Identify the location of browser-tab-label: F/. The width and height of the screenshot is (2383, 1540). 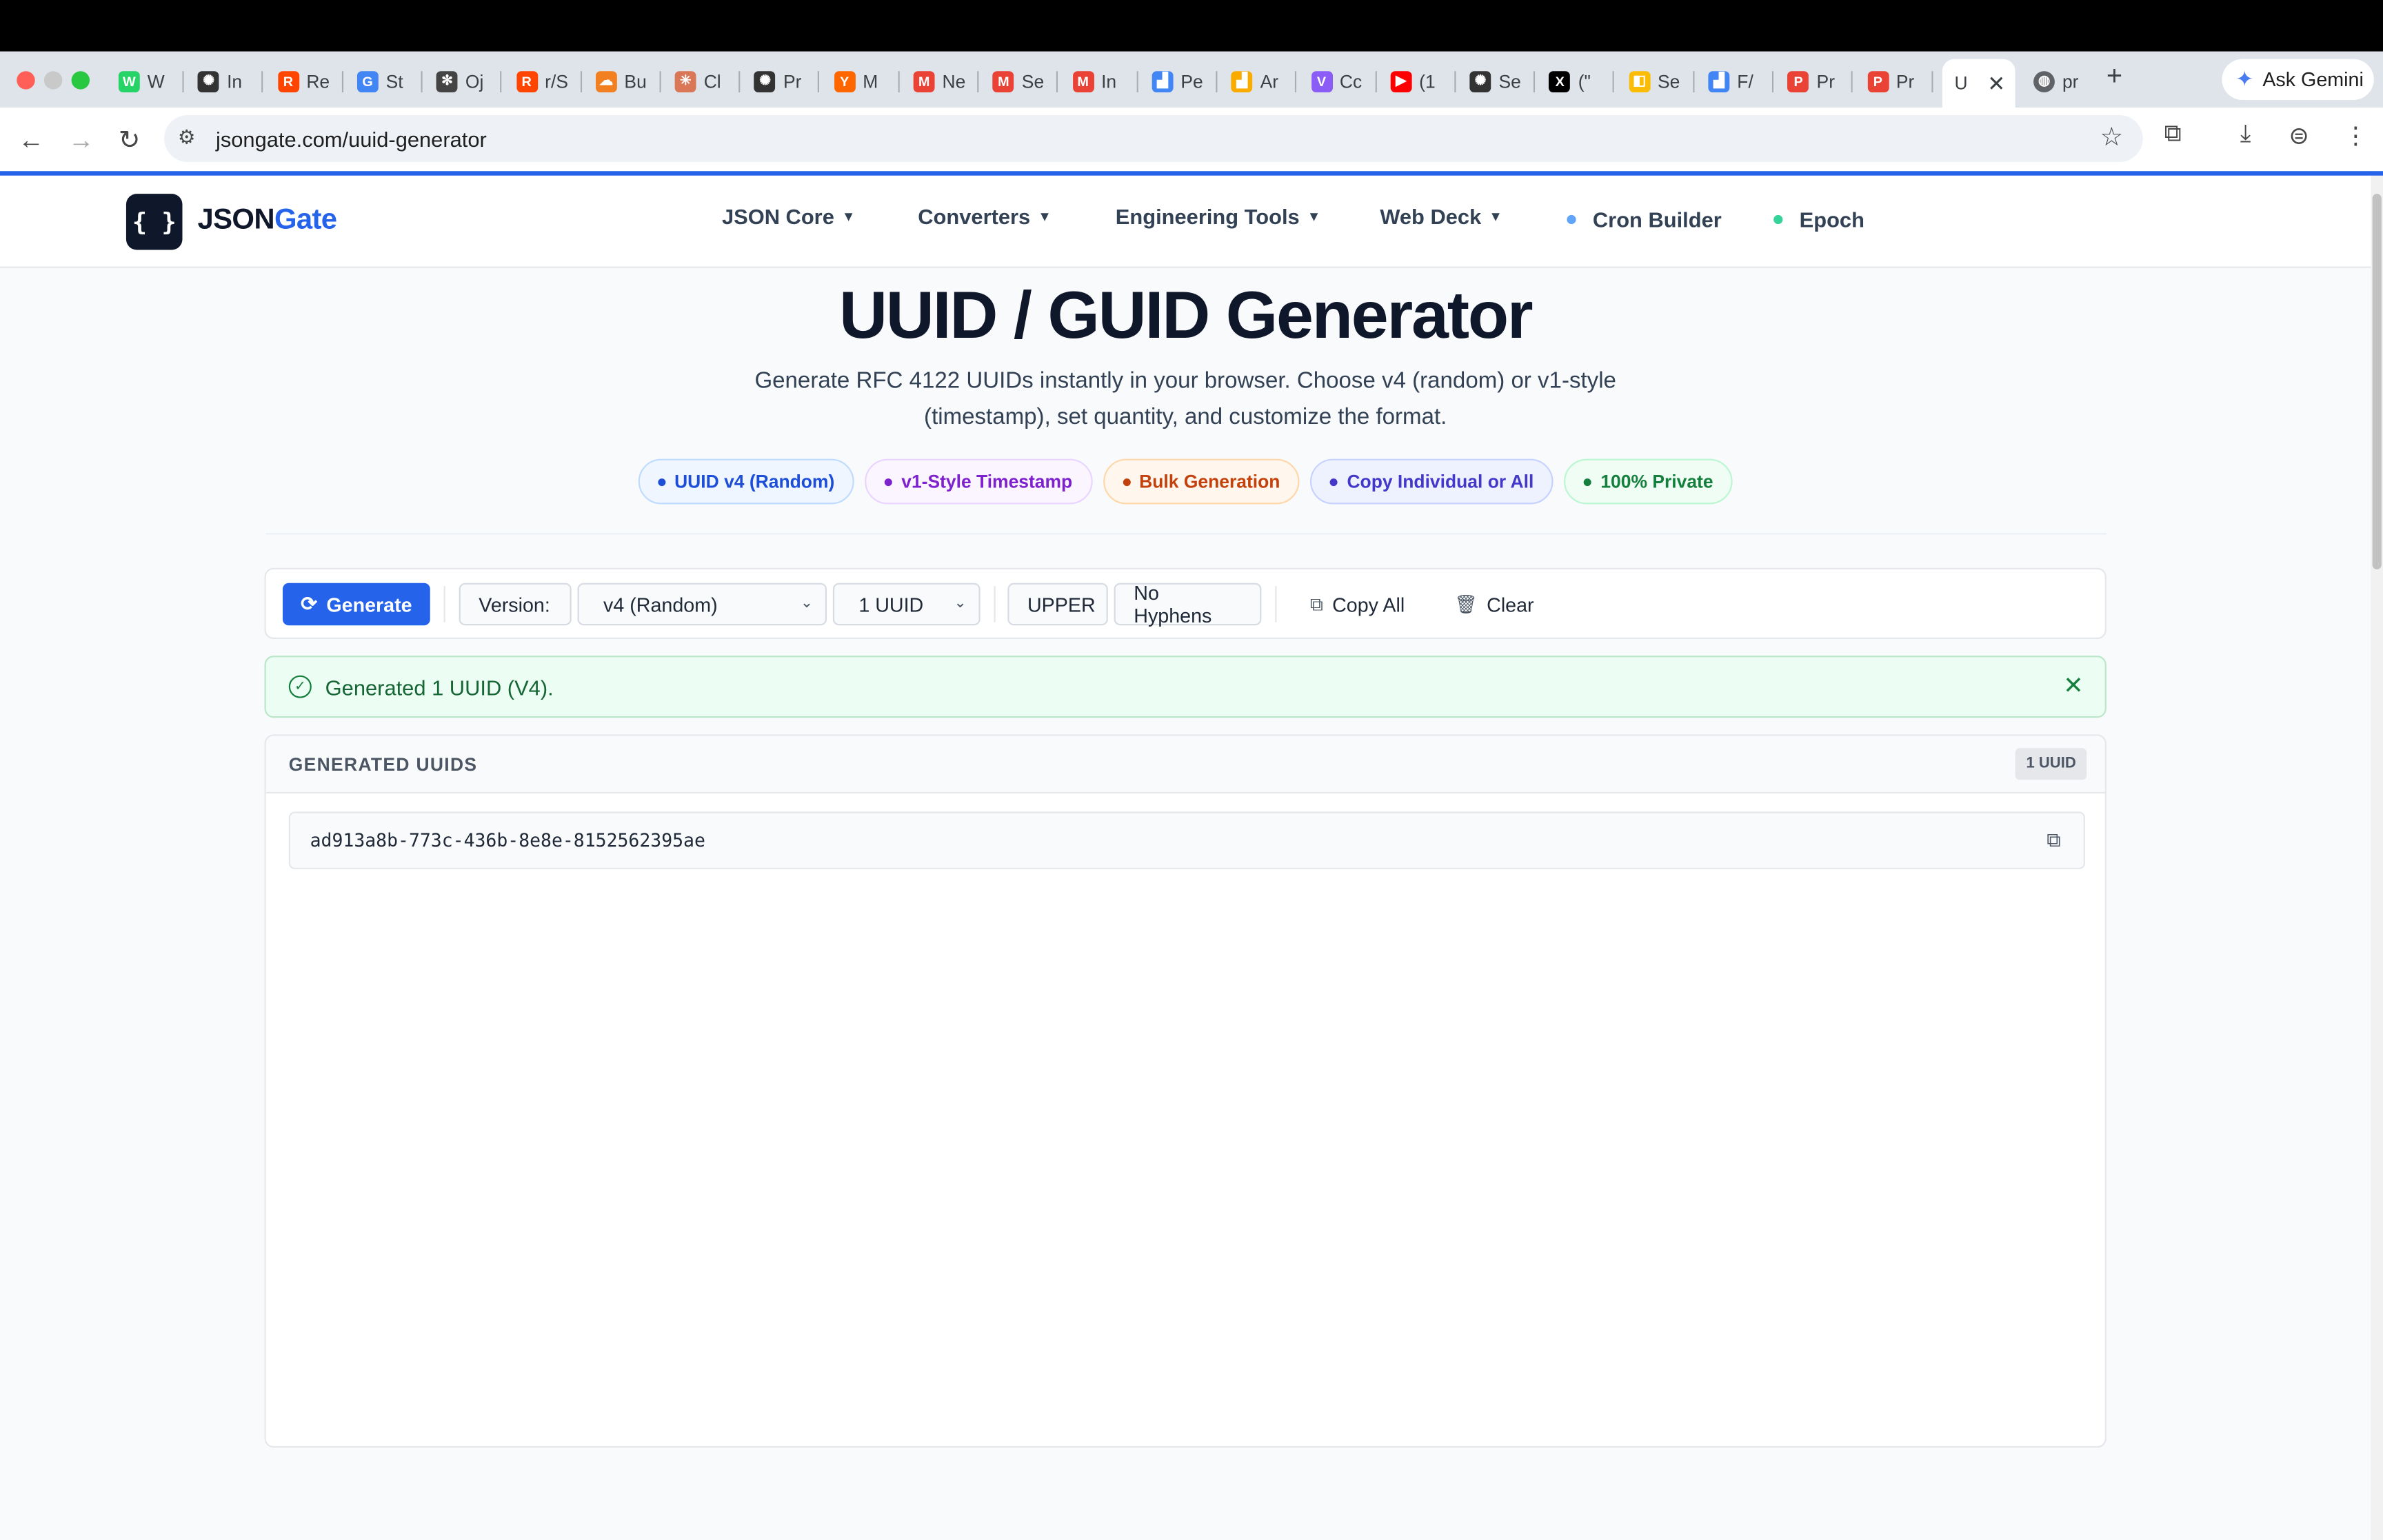
(1745, 81).